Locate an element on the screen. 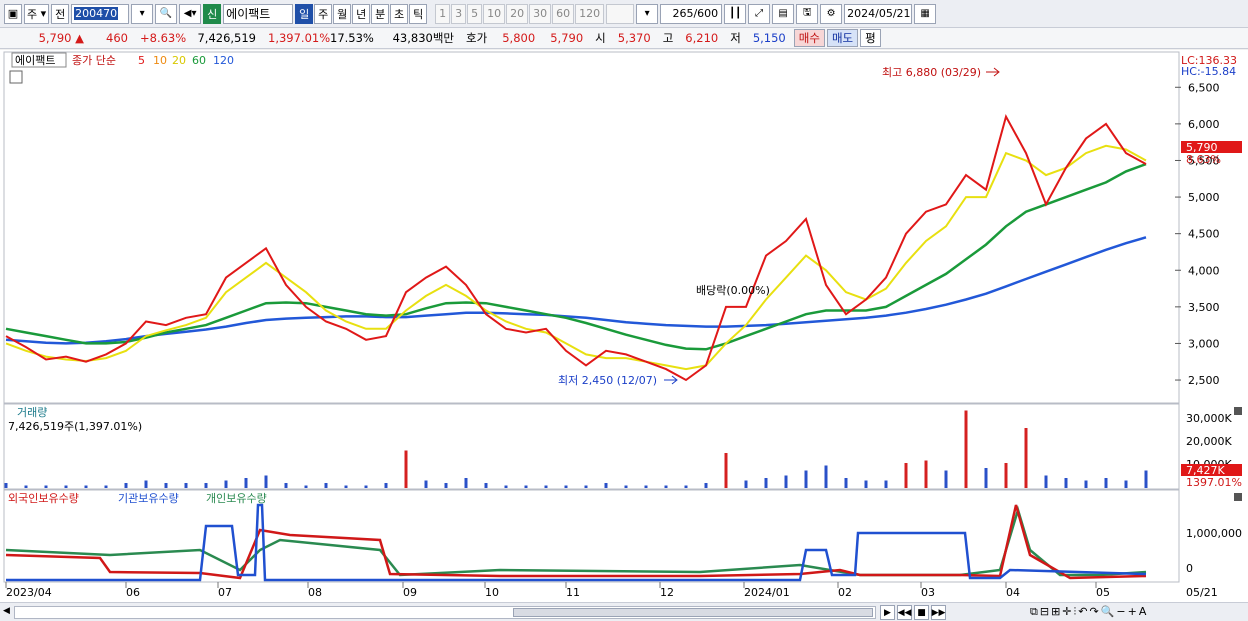 The width and height of the screenshot is (1248, 621). period-type-select: 주 ▾ is located at coordinates (37, 13).